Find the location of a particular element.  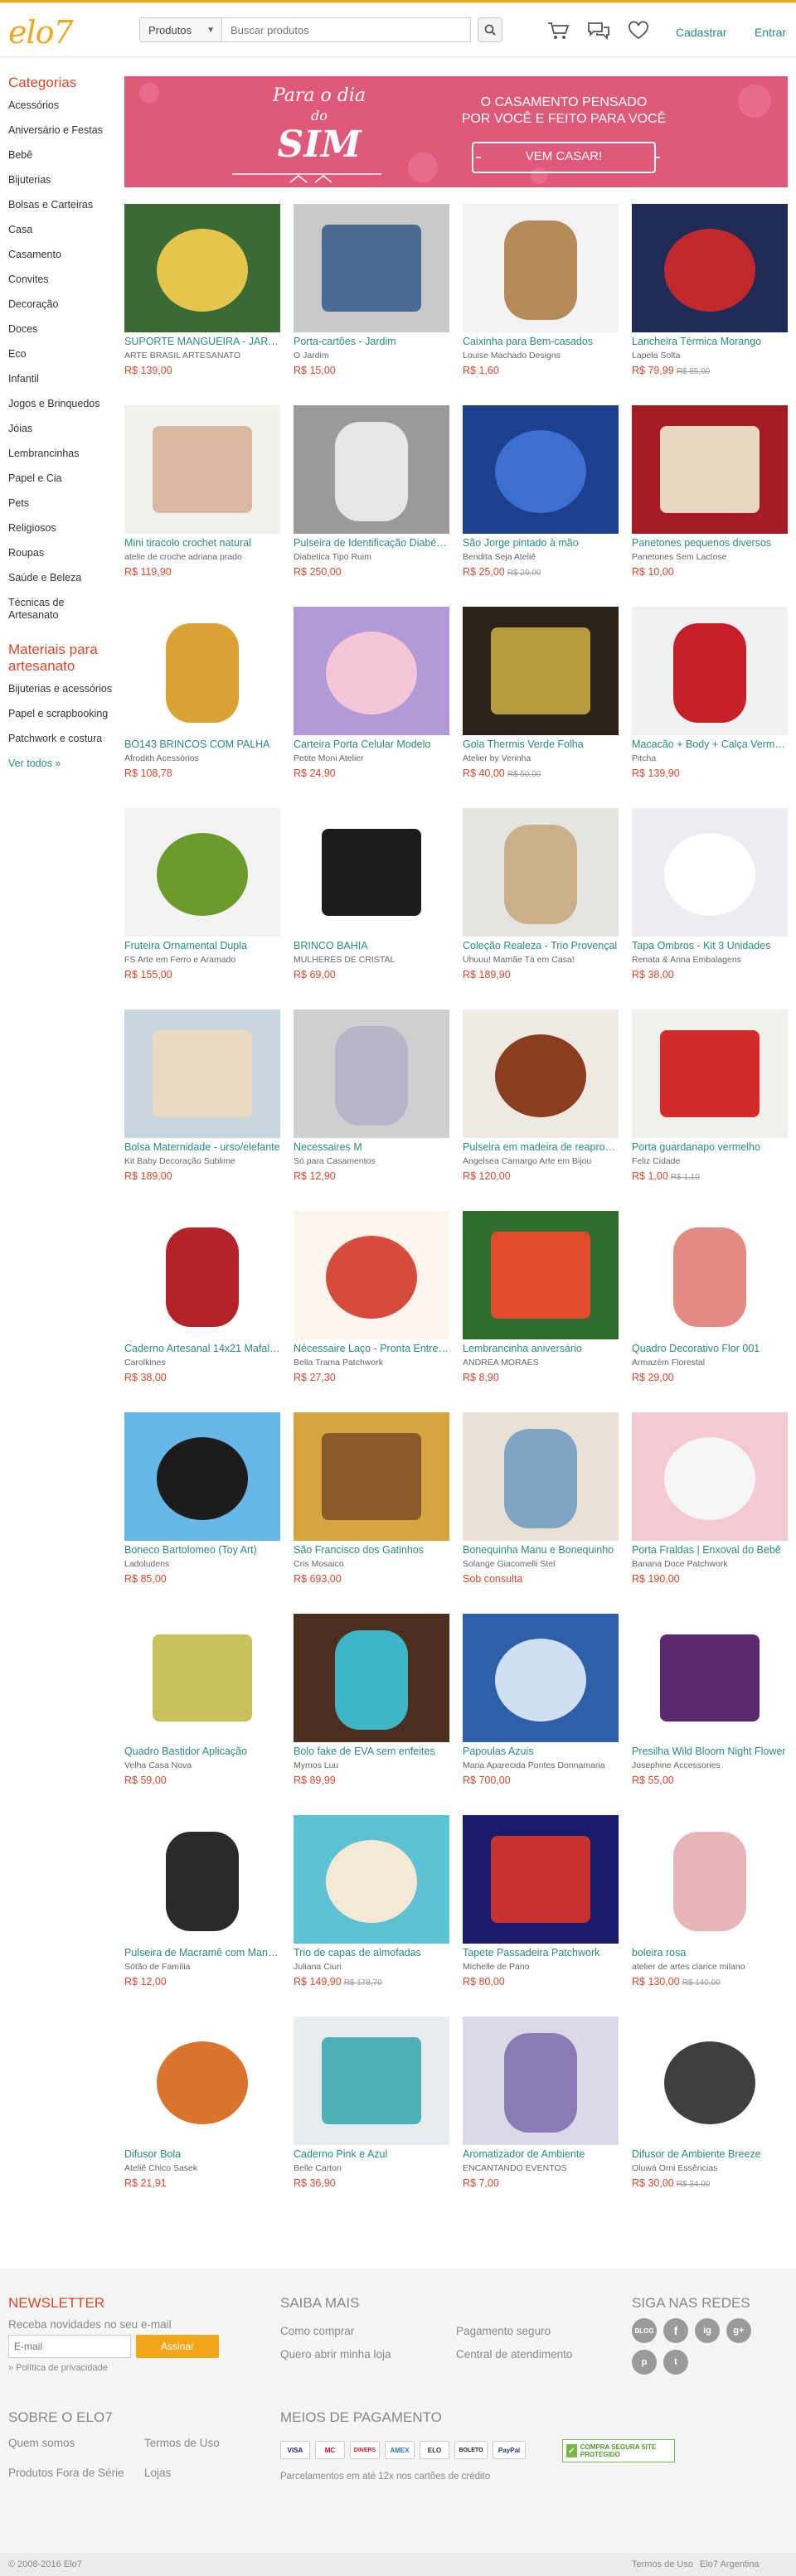

sidebar-item-tecnicas-de-artesanato: Técnicas de Artesanato is located at coordinates (62, 609).